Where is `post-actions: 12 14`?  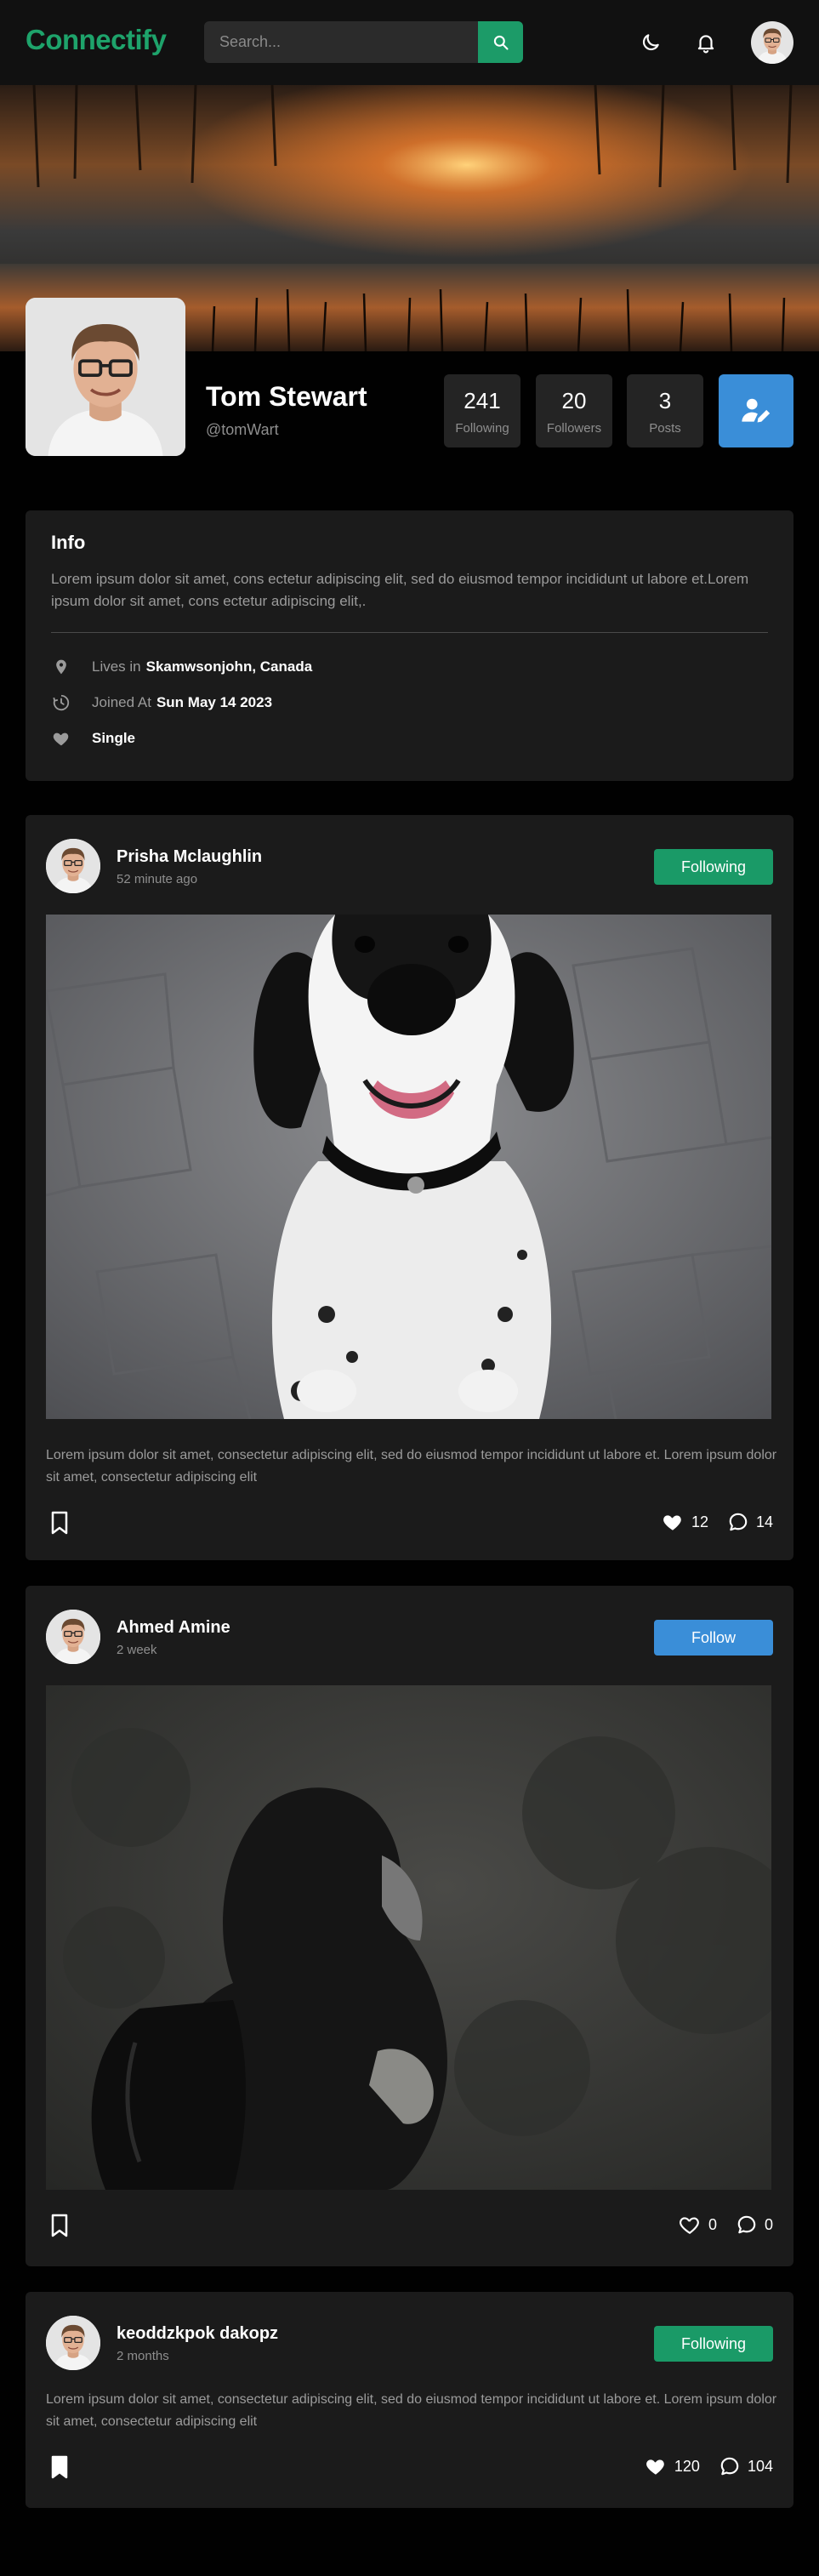 post-actions: 12 14 is located at coordinates (717, 1522).